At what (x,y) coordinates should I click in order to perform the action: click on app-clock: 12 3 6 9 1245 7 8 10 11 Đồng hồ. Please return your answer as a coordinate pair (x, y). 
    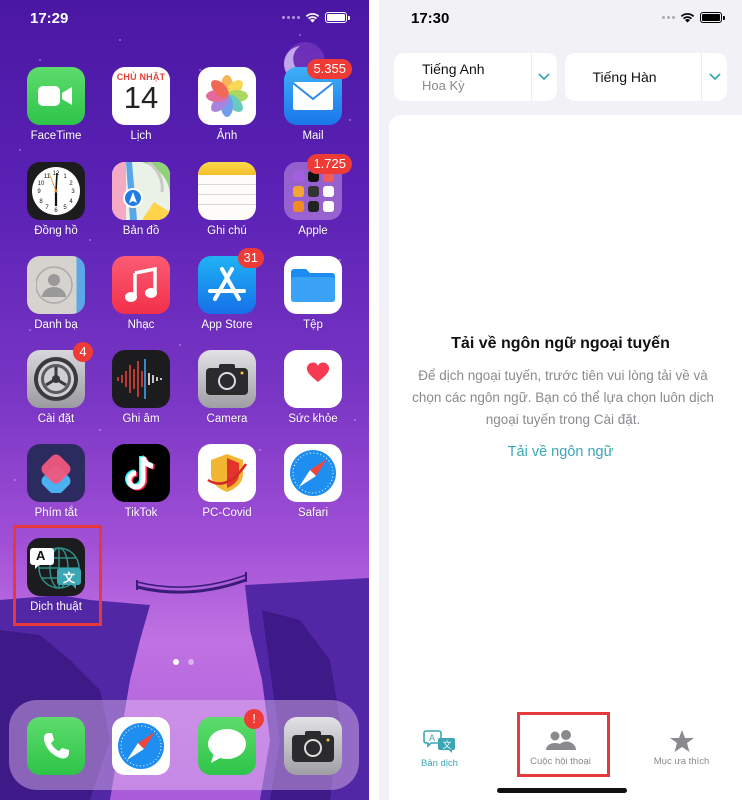
    Looking at the image, I should click on (56, 199).